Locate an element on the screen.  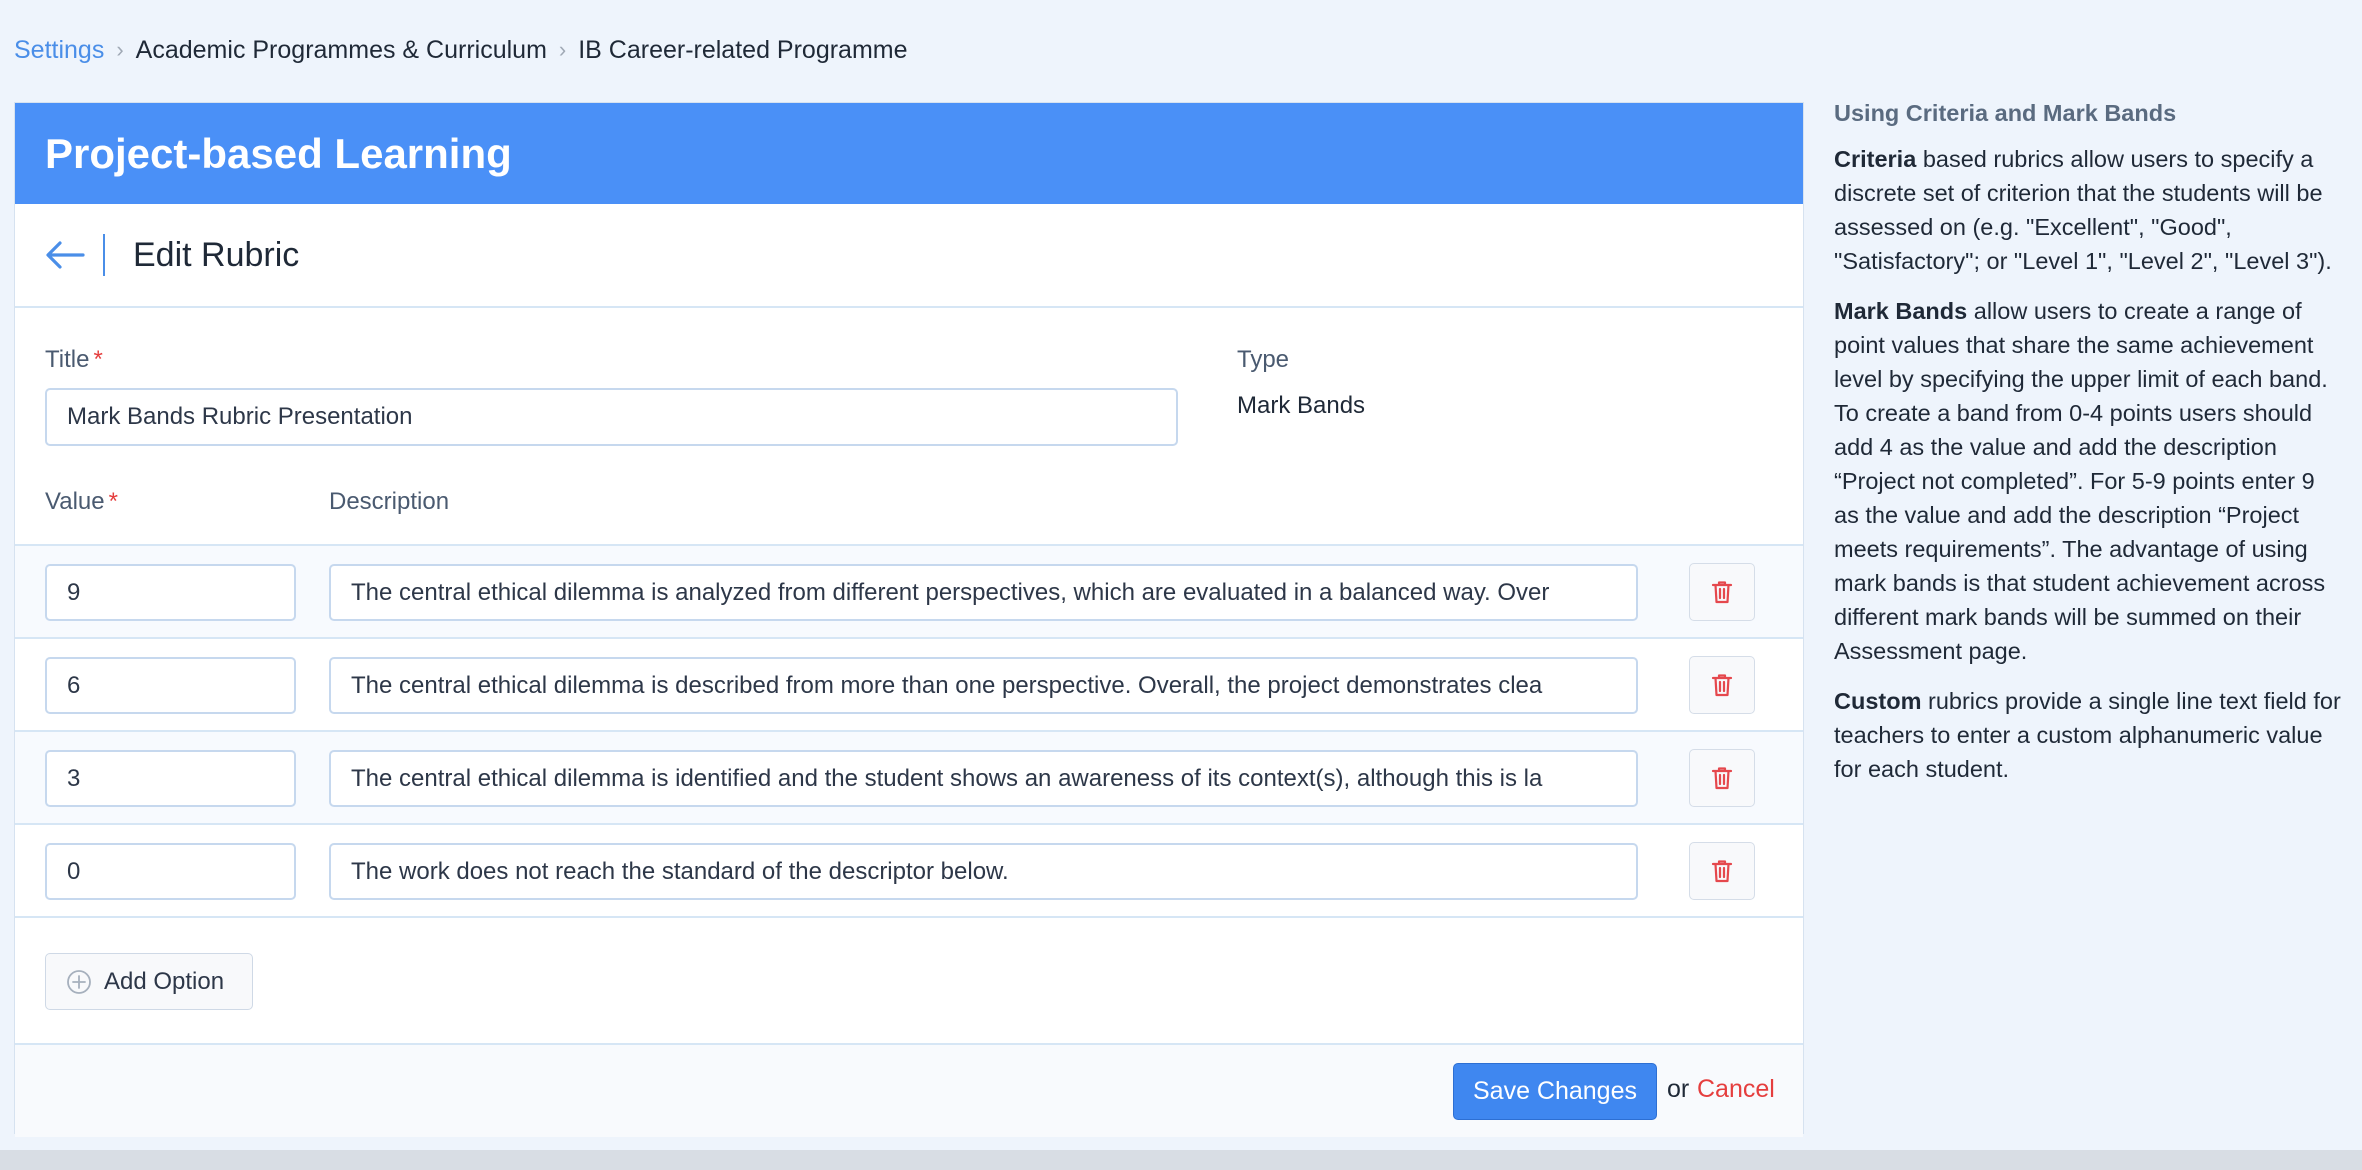
back-button is located at coordinates (65, 255).